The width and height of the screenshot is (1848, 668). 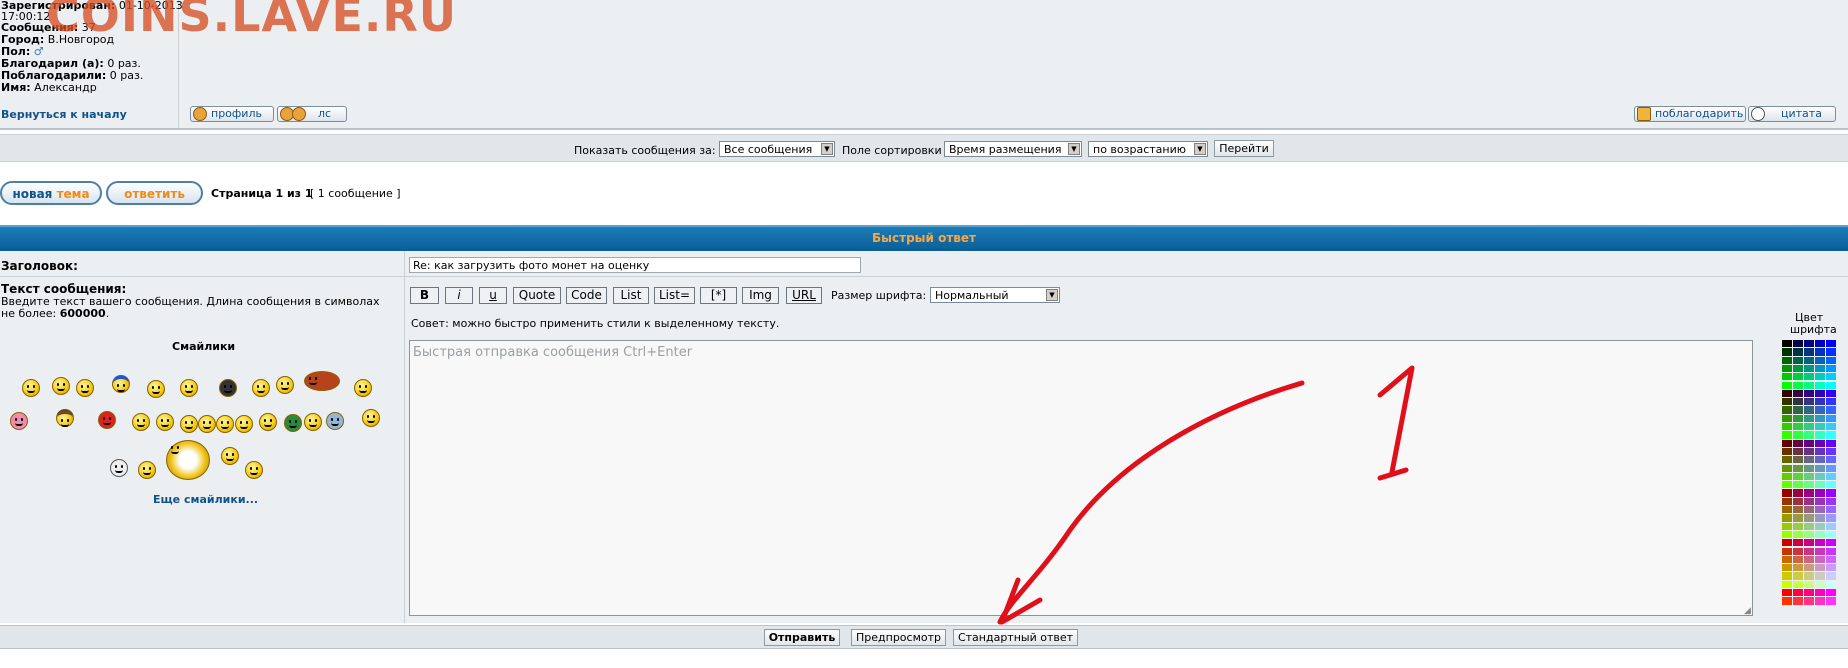 I want to click on preview-button: Предпросмотр, so click(x=898, y=637).